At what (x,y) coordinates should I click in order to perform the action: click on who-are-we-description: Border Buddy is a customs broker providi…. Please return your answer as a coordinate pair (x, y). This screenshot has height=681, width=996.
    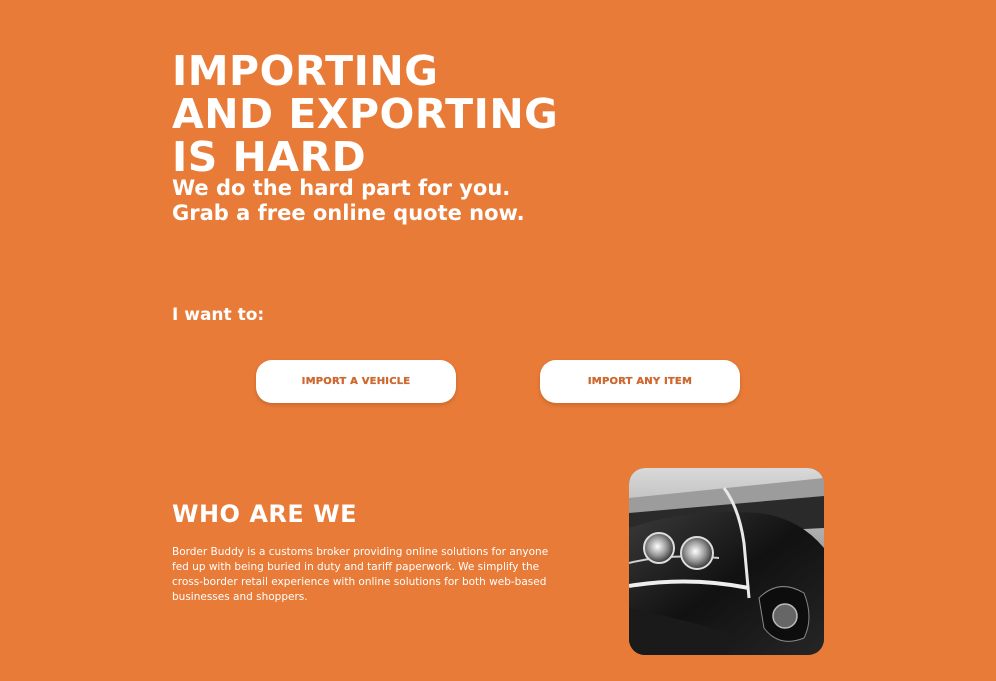
    Looking at the image, I should click on (360, 574).